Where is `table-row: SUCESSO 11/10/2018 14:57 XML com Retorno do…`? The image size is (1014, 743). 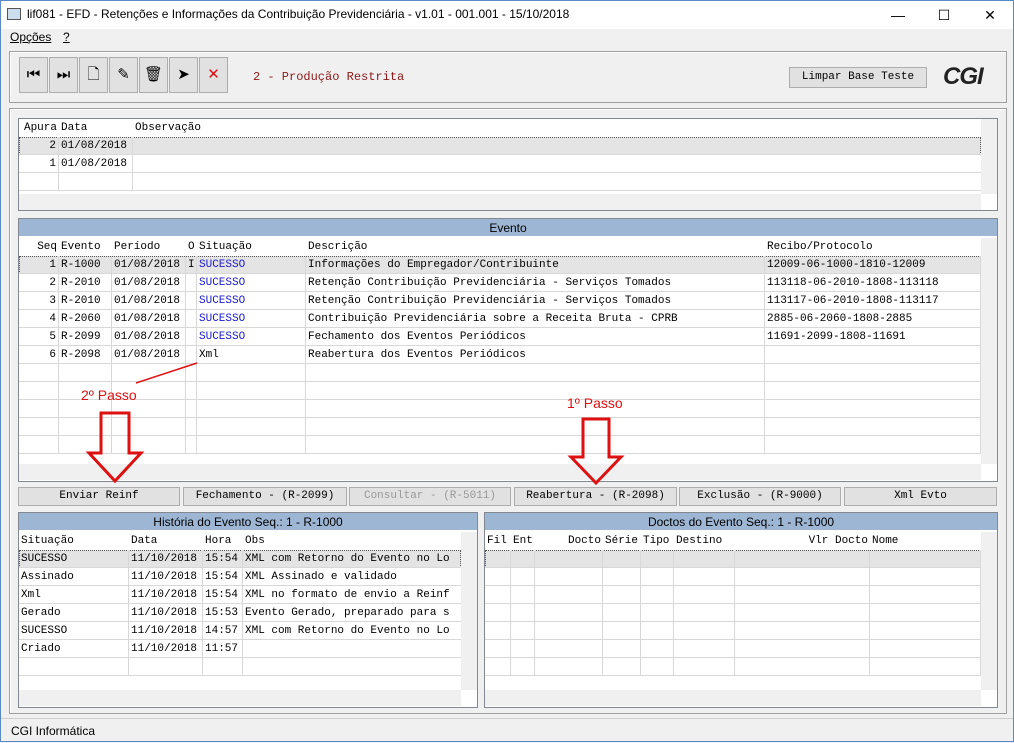 table-row: SUCESSO 11/10/2018 14:57 XML com Retorno do… is located at coordinates (240, 631).